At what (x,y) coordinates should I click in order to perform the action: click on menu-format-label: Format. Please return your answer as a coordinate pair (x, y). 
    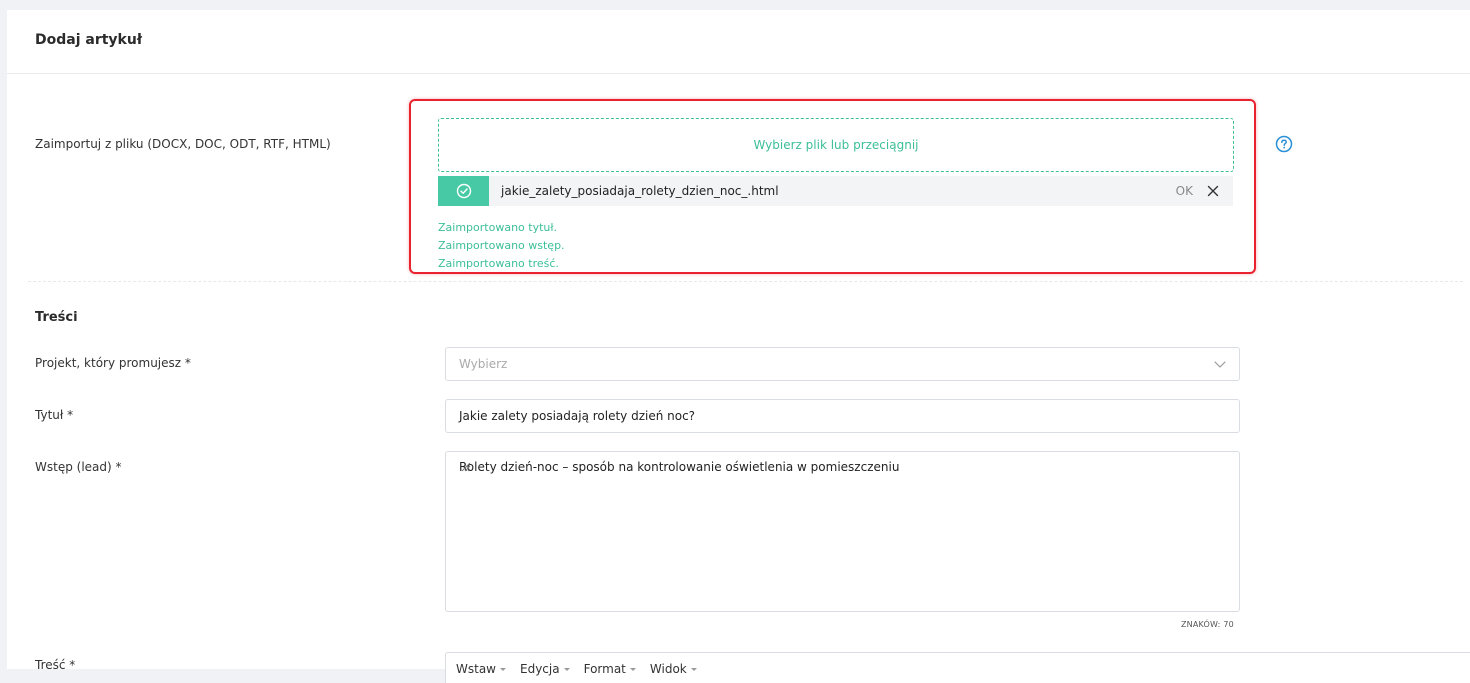
    Looking at the image, I should click on (604, 669).